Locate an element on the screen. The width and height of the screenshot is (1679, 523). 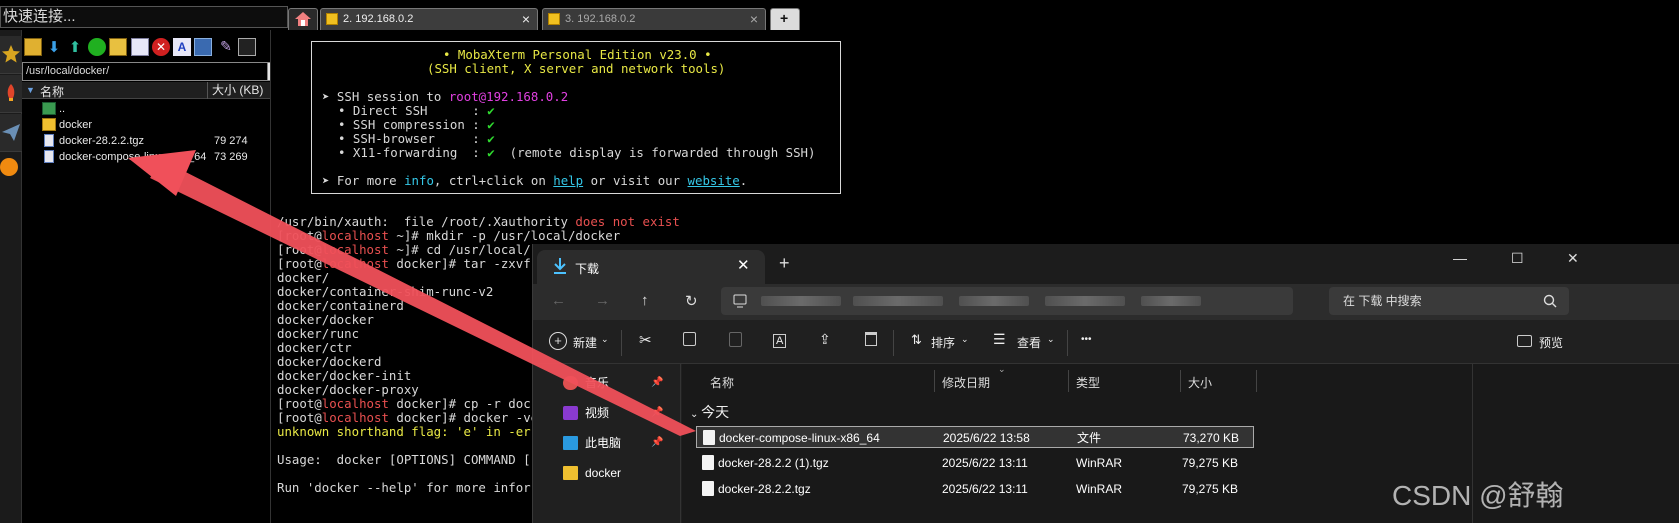
sessions-star-button is located at coordinates (11, 55).